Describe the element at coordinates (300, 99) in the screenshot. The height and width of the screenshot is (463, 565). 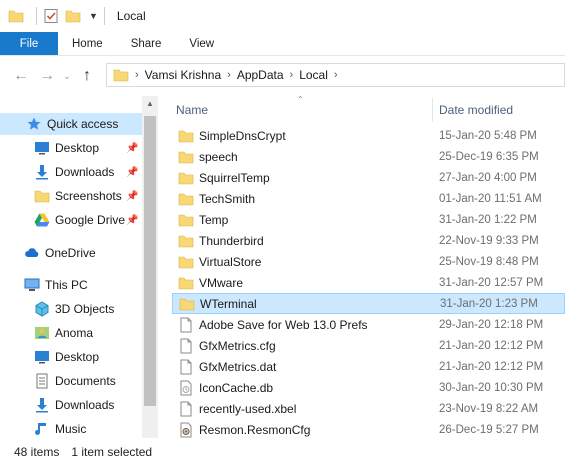
I see `sort-caret-icon: ⌃` at that location.